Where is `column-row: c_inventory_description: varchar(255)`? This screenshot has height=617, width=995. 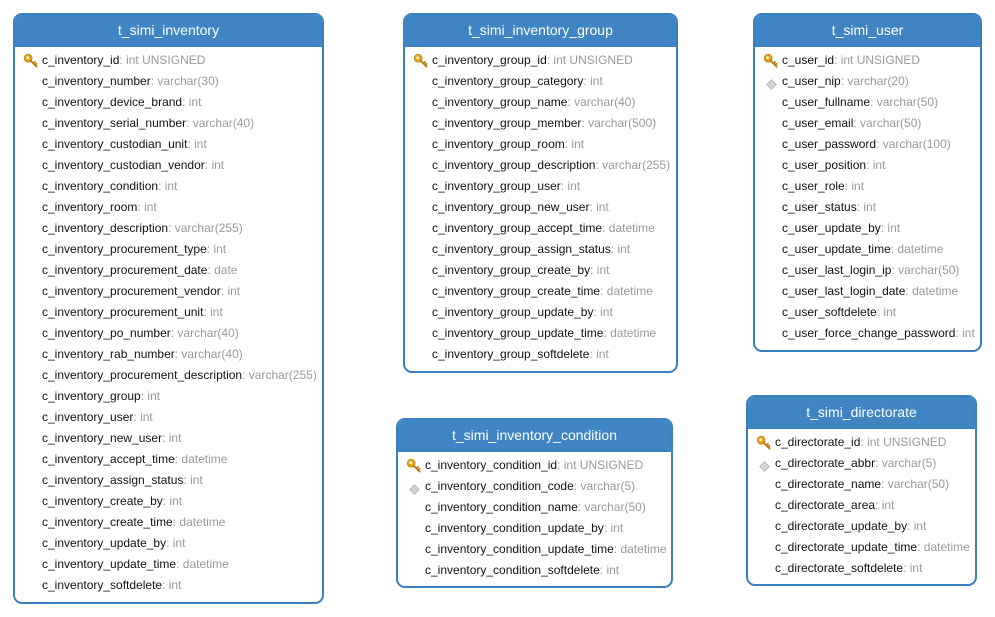
column-row: c_inventory_description: varchar(255) is located at coordinates (168, 228).